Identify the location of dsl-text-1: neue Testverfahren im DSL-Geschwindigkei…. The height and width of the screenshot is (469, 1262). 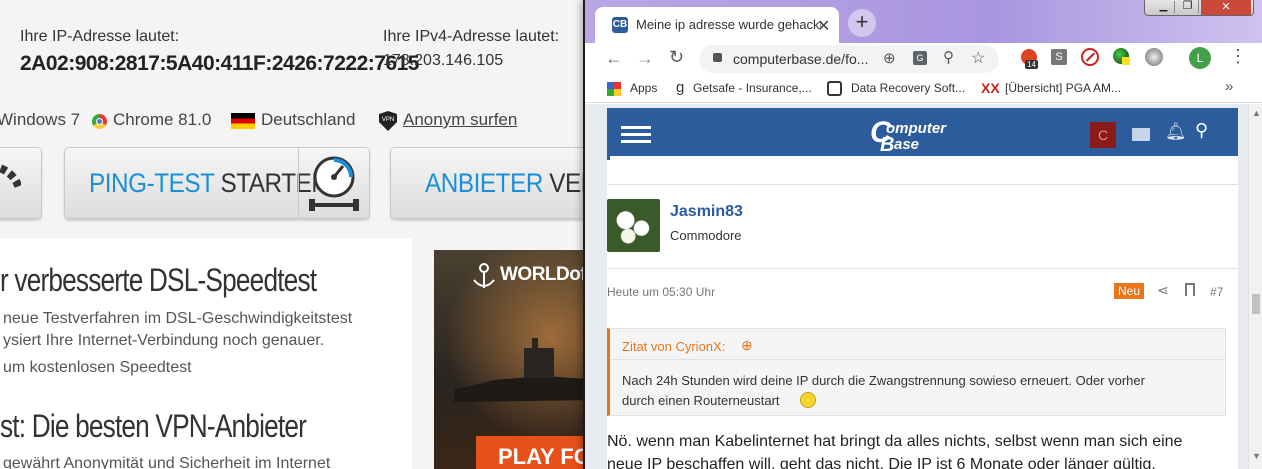
(178, 318).